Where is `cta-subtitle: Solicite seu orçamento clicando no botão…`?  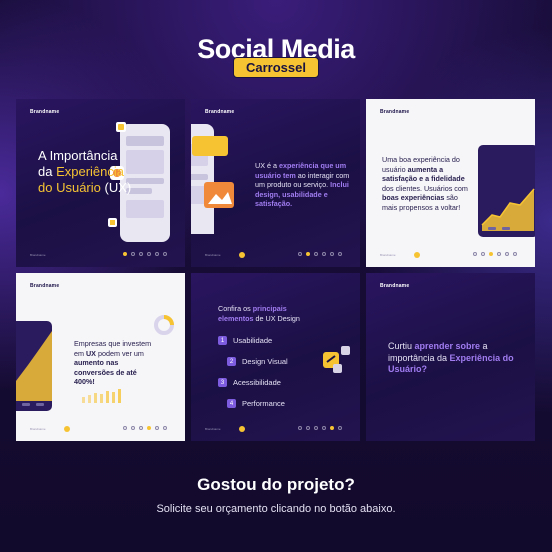
cta-subtitle: Solicite seu orçamento clicando no botão… is located at coordinates (276, 509).